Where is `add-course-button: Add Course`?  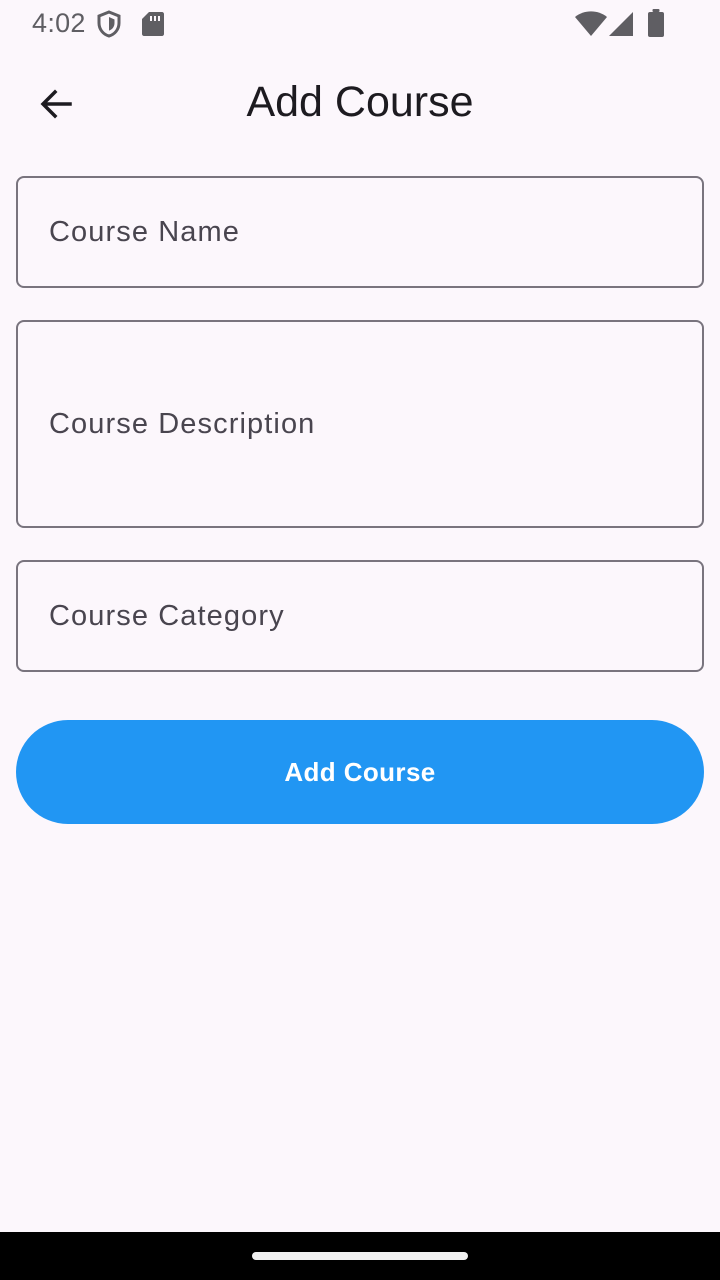
add-course-button: Add Course is located at coordinates (360, 772).